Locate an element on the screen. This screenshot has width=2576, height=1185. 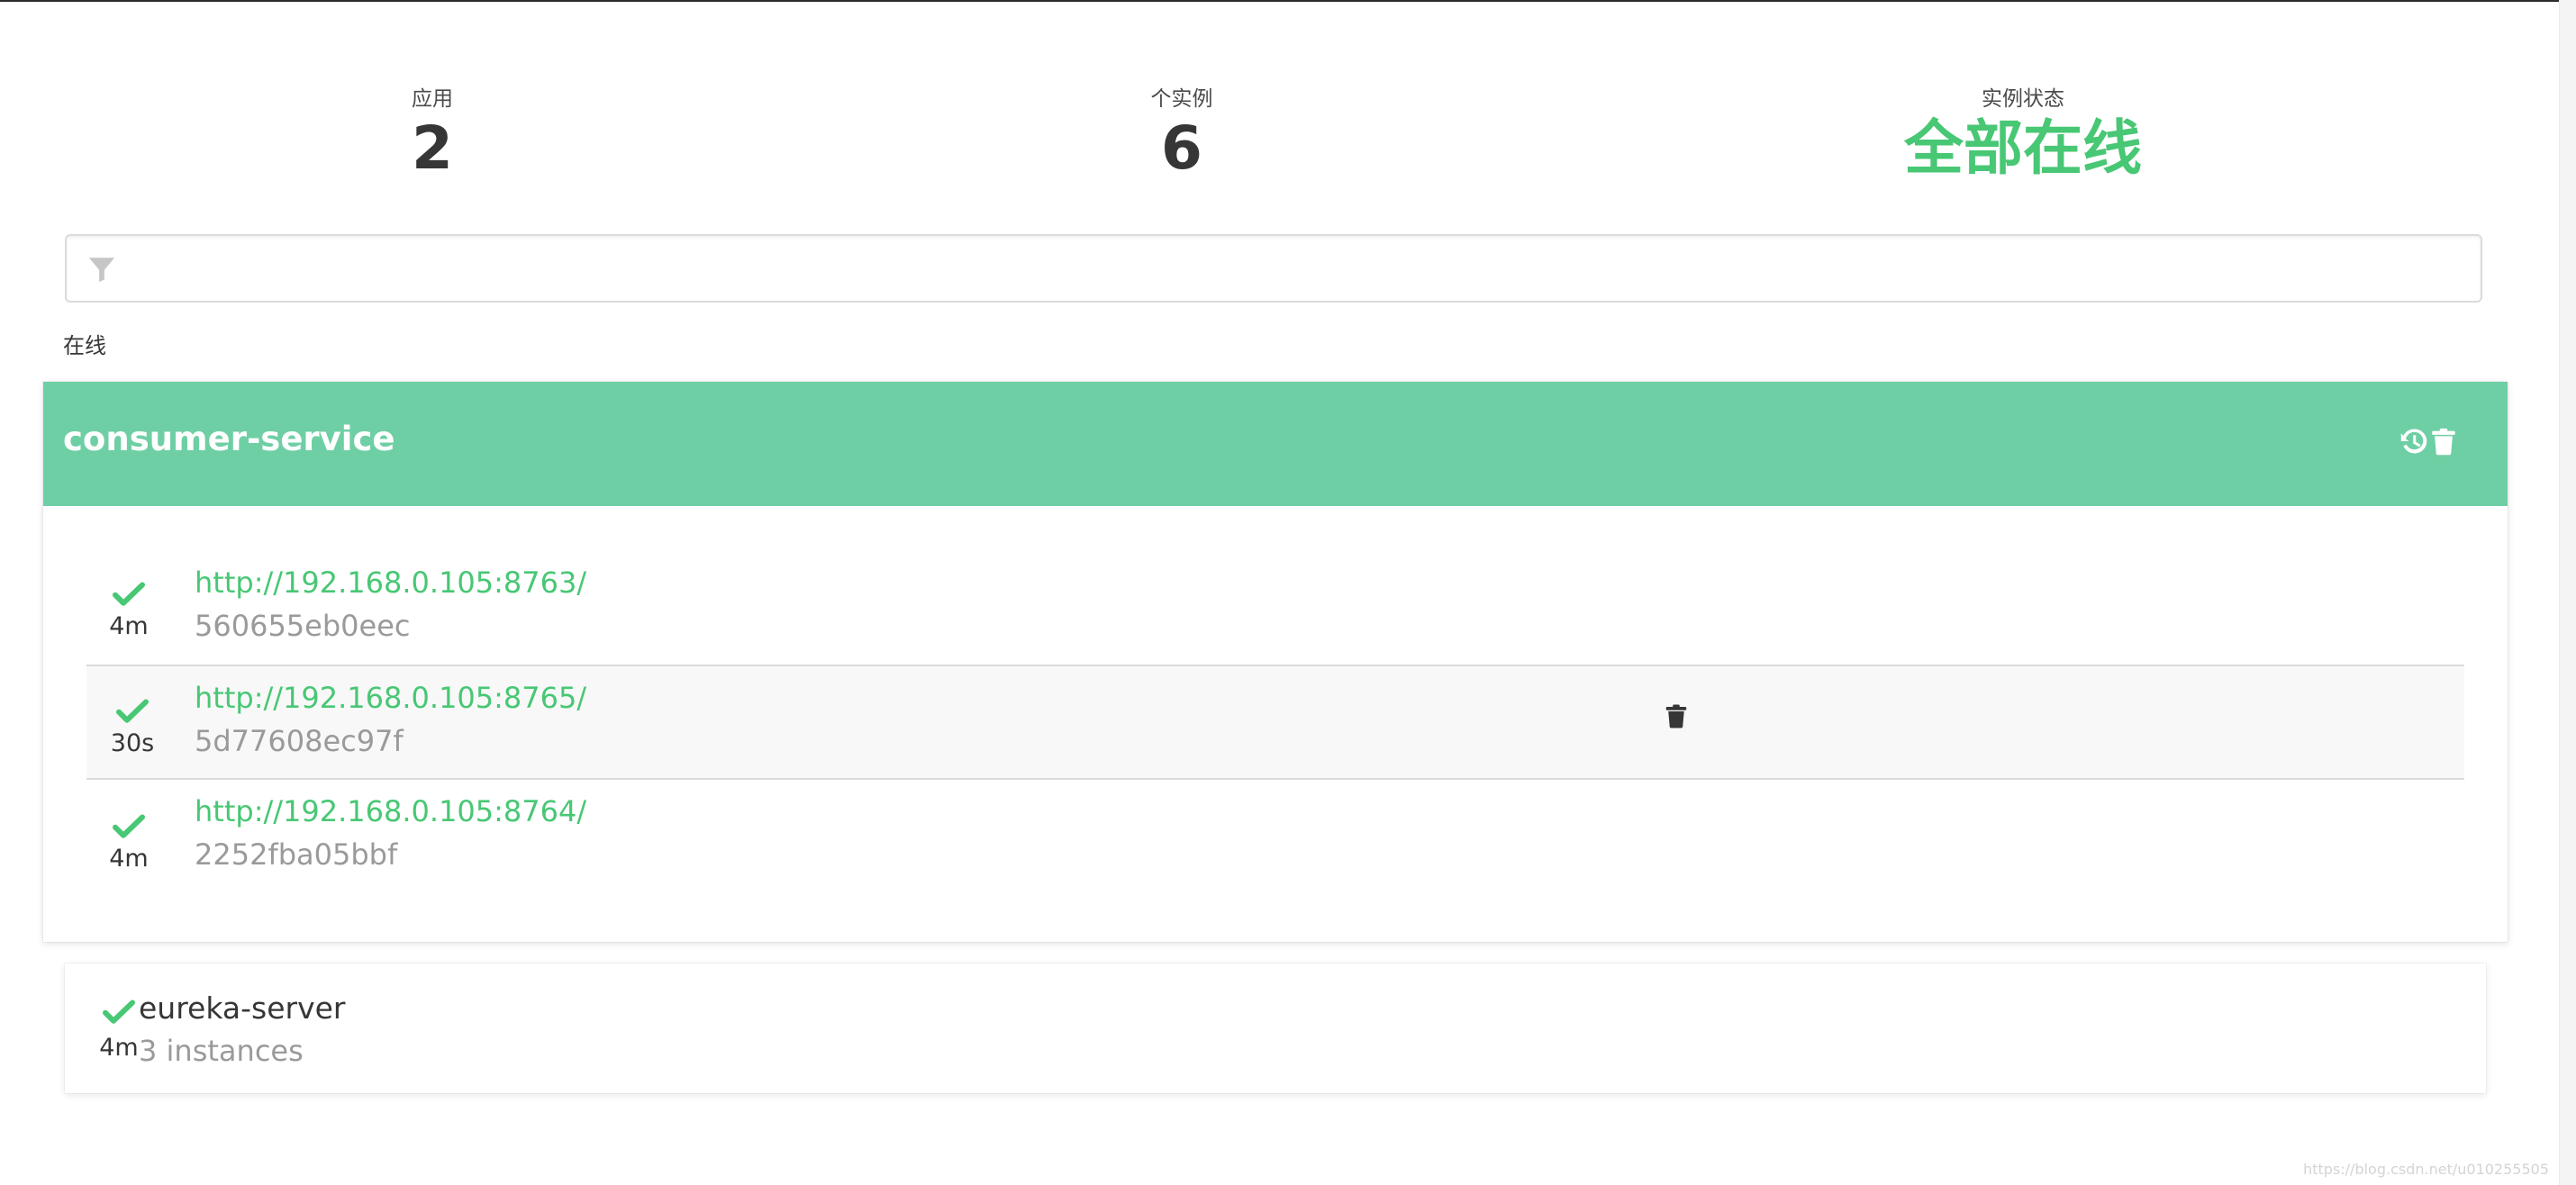
stat-applications-label: 应用 is located at coordinates (432, 99).